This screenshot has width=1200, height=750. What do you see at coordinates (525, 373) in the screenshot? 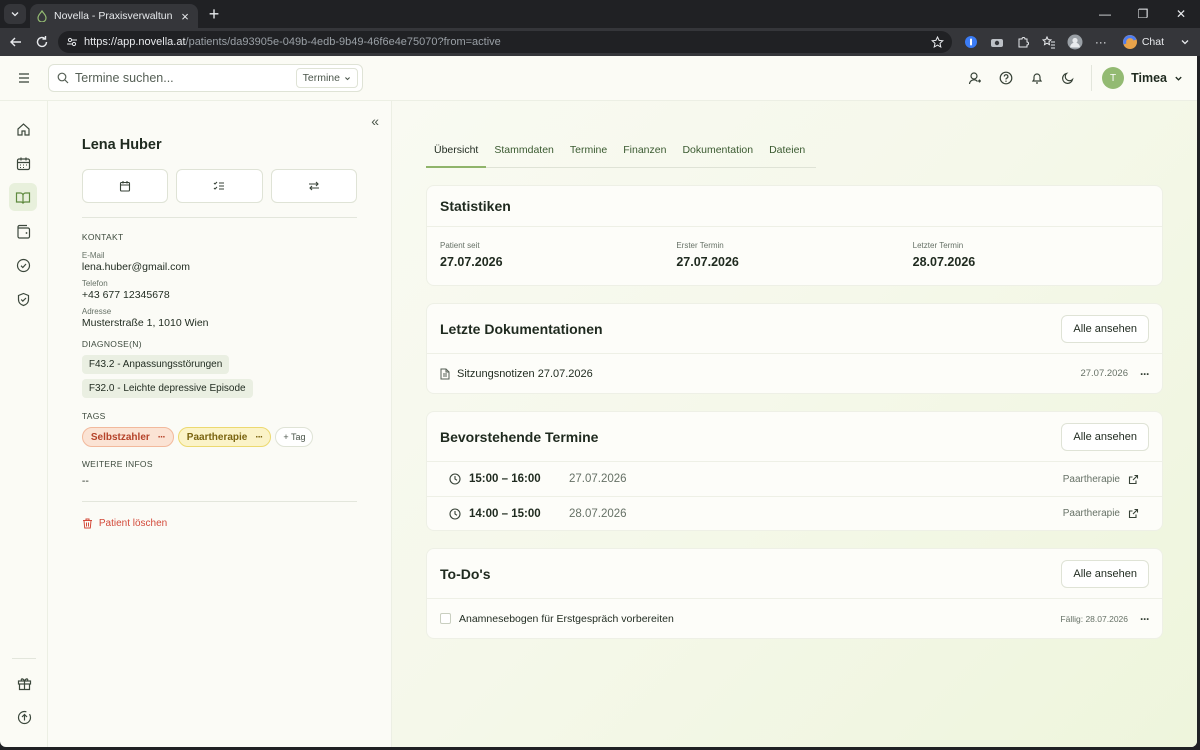
I see `document-name: Sitzungsnotizen 27.07.2026` at bounding box center [525, 373].